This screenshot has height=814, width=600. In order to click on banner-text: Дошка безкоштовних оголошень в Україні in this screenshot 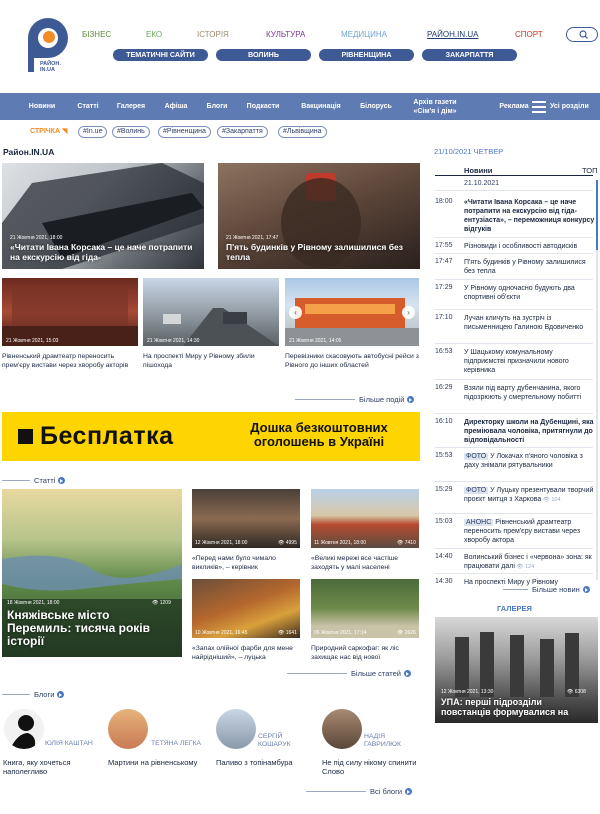, I will do `click(319, 434)`.